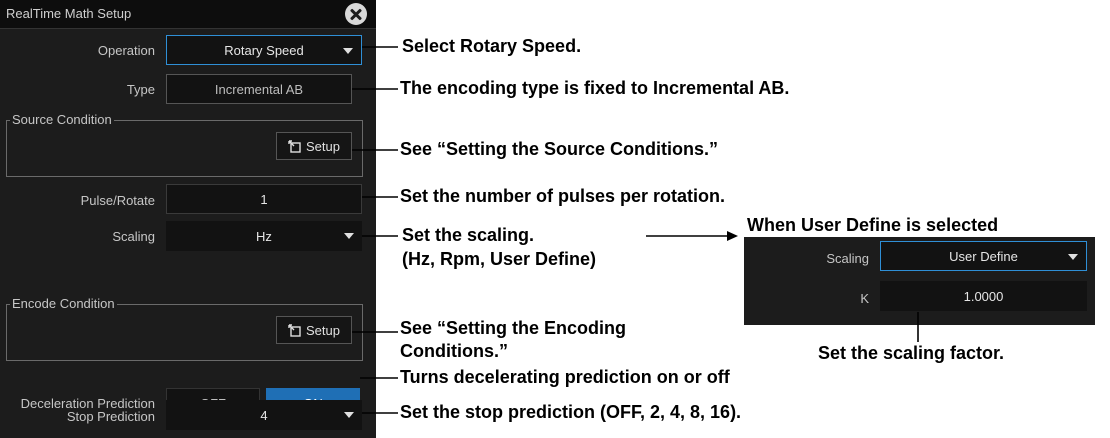 This screenshot has height=438, width=1110. Describe the element at coordinates (873, 225) in the screenshot. I see `annotation-user-define-heading: When User Define is selected` at that location.